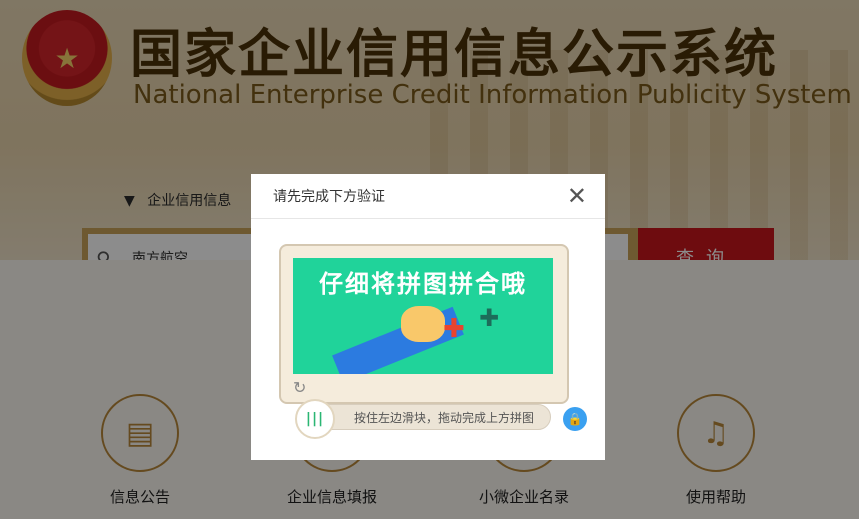  What do you see at coordinates (299, 387) in the screenshot?
I see `refresh-icon: ↻` at bounding box center [299, 387].